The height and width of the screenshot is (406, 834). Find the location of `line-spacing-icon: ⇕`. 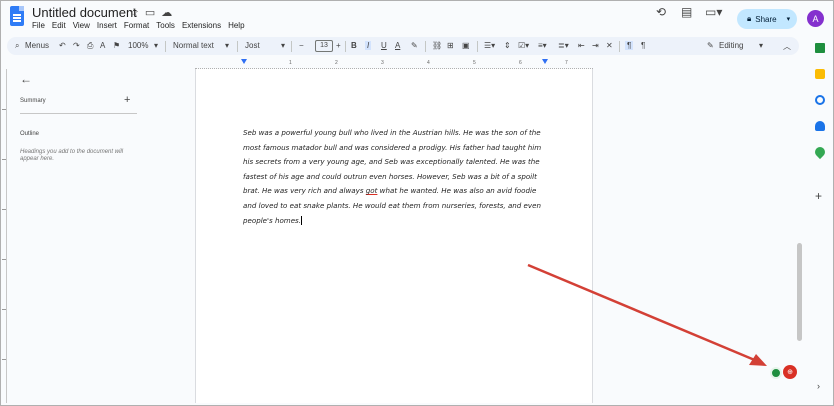

line-spacing-icon: ⇕ is located at coordinates (507, 45).